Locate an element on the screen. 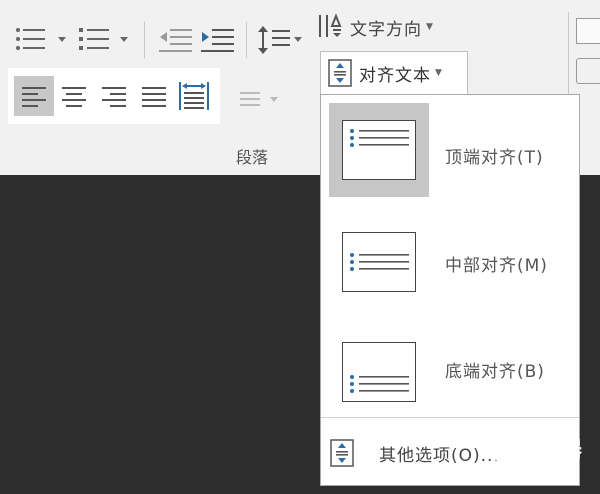 The height and width of the screenshot is (494, 600). text-direction-icon is located at coordinates (330, 25).